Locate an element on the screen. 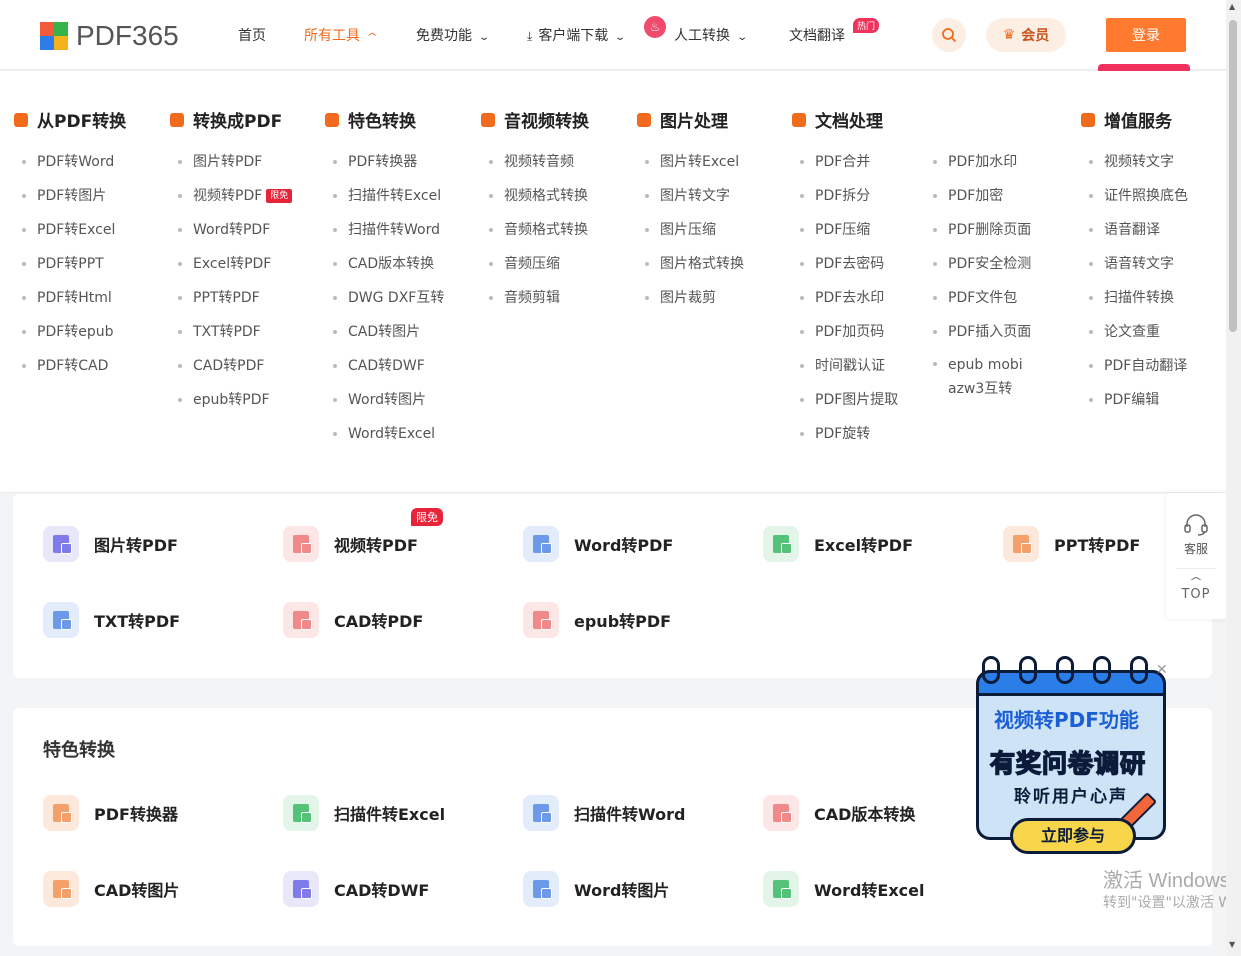 This screenshot has width=1241, height=956. menu-item: 扫描件转Excel is located at coordinates (388, 202).